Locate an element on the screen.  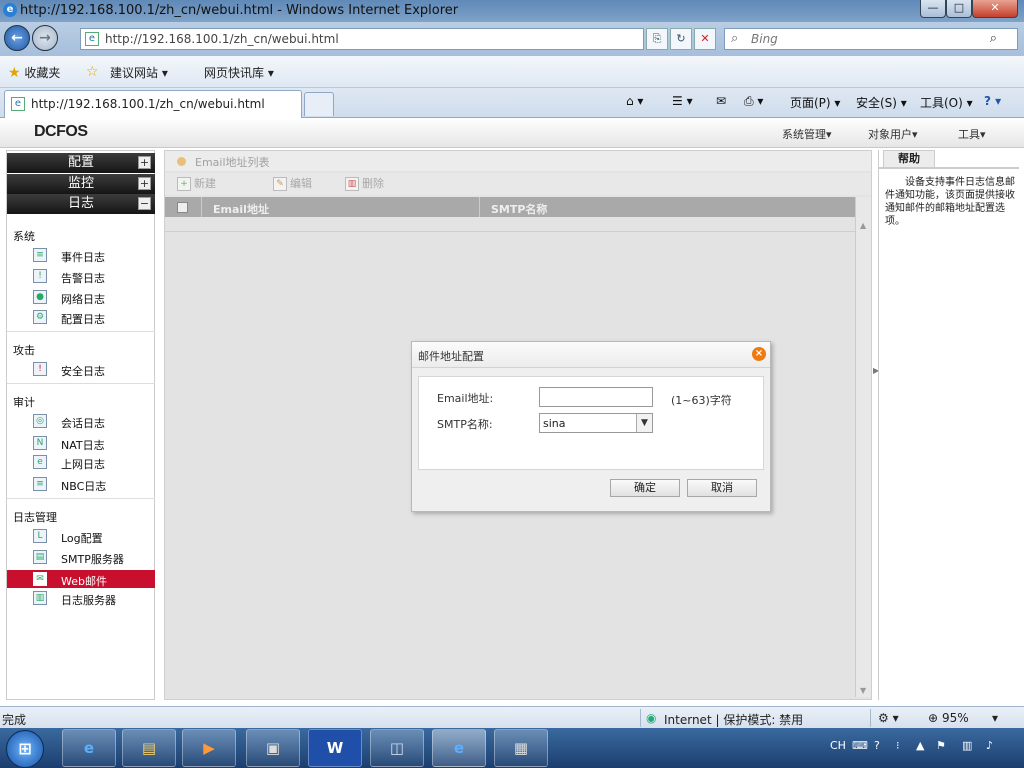
zoom-icon: ⊕ is located at coordinates (933, 718).